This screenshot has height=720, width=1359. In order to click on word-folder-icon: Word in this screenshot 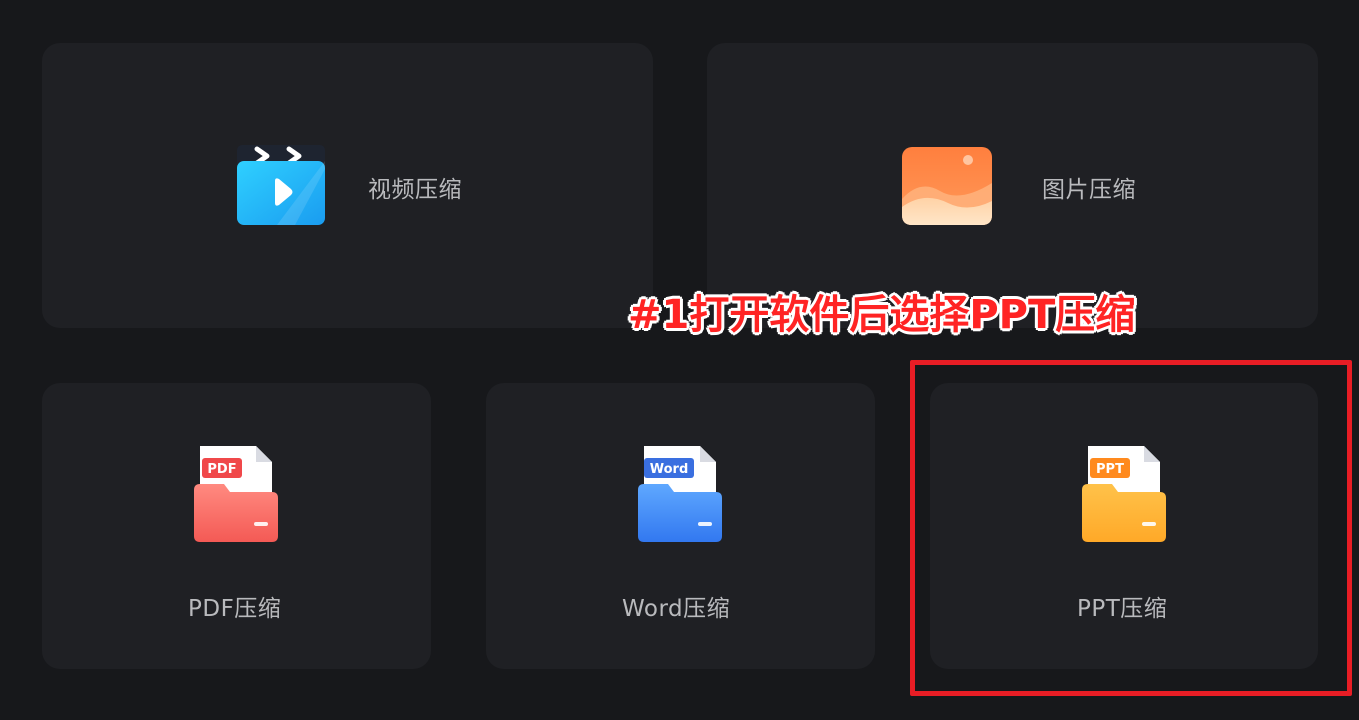, I will do `click(680, 494)`.